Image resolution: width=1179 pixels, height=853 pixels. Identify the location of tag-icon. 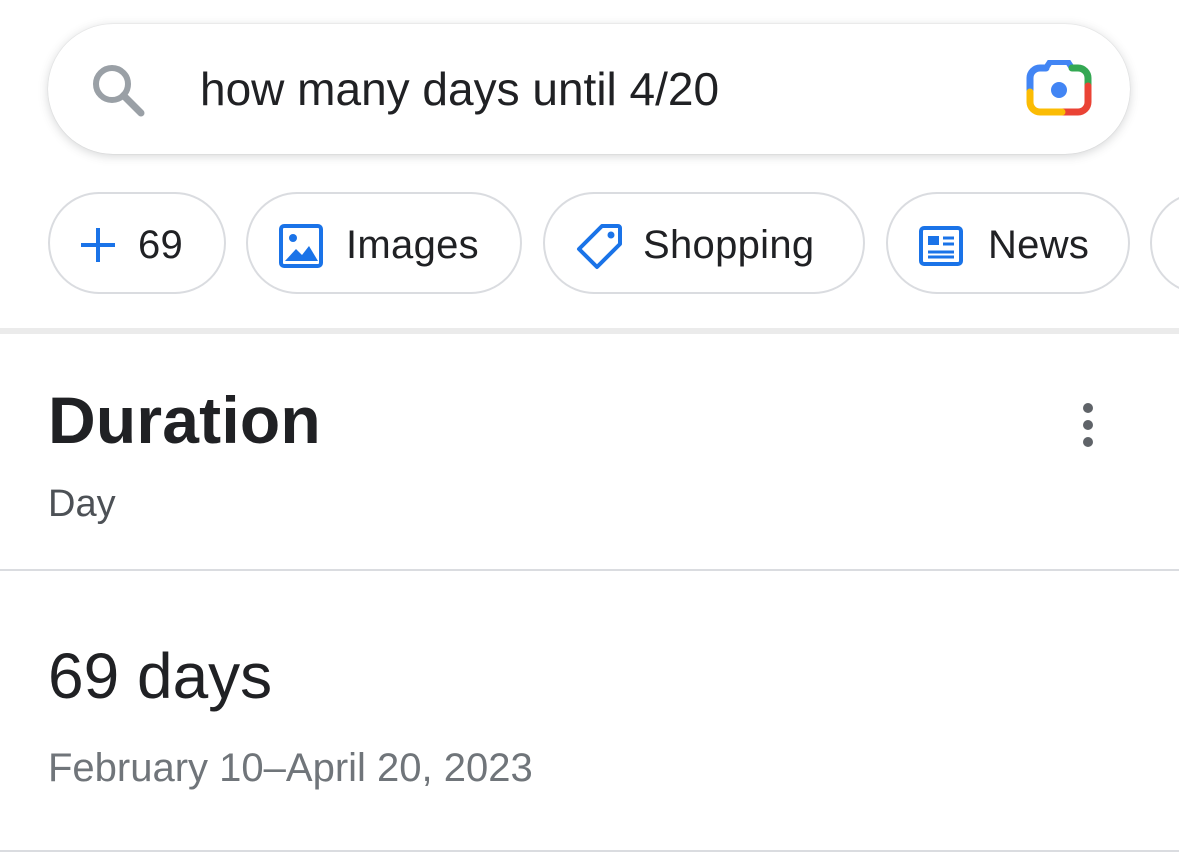
(599, 246).